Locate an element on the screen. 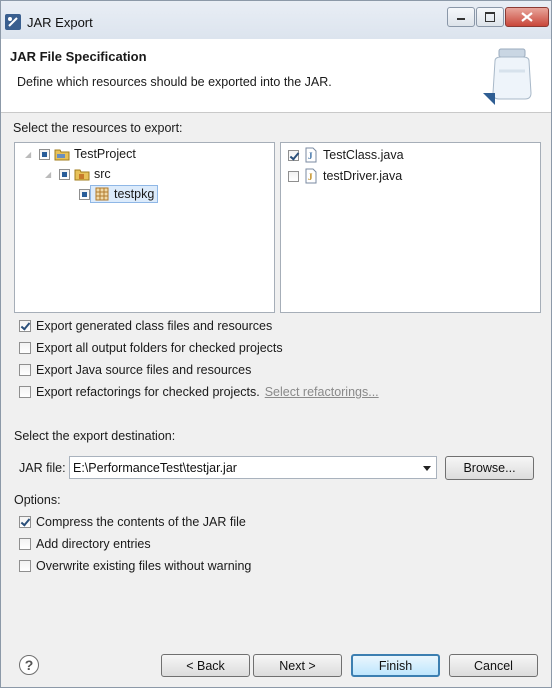 The width and height of the screenshot is (552, 688). options-label: Options: is located at coordinates (37, 500).